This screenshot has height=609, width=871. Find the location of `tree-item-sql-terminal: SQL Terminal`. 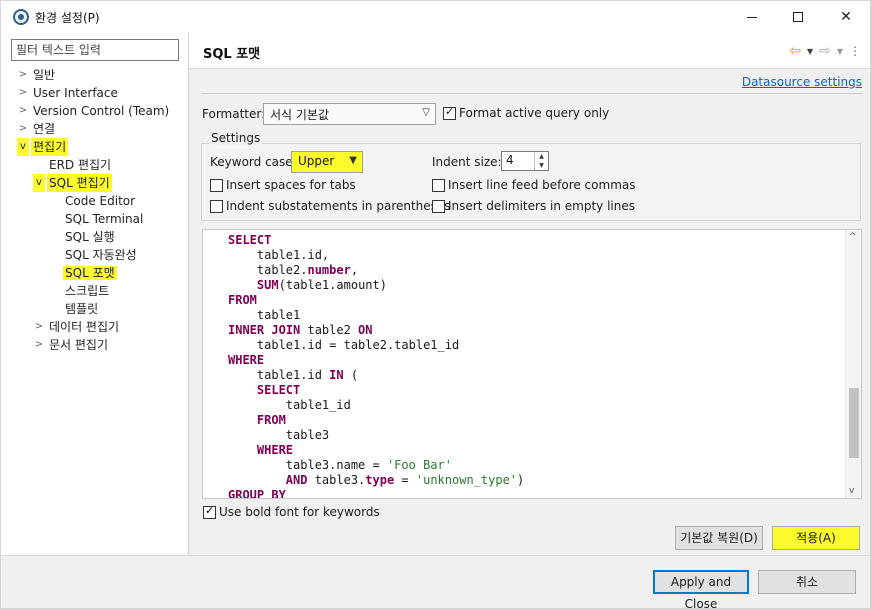

tree-item-sql-terminal: SQL Terminal is located at coordinates (104, 219).